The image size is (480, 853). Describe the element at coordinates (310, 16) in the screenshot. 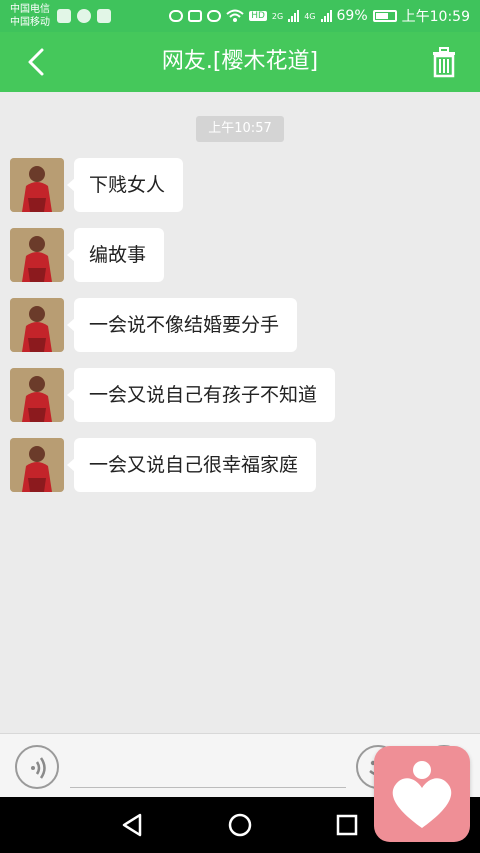

I see `network-4g: 4G` at that location.